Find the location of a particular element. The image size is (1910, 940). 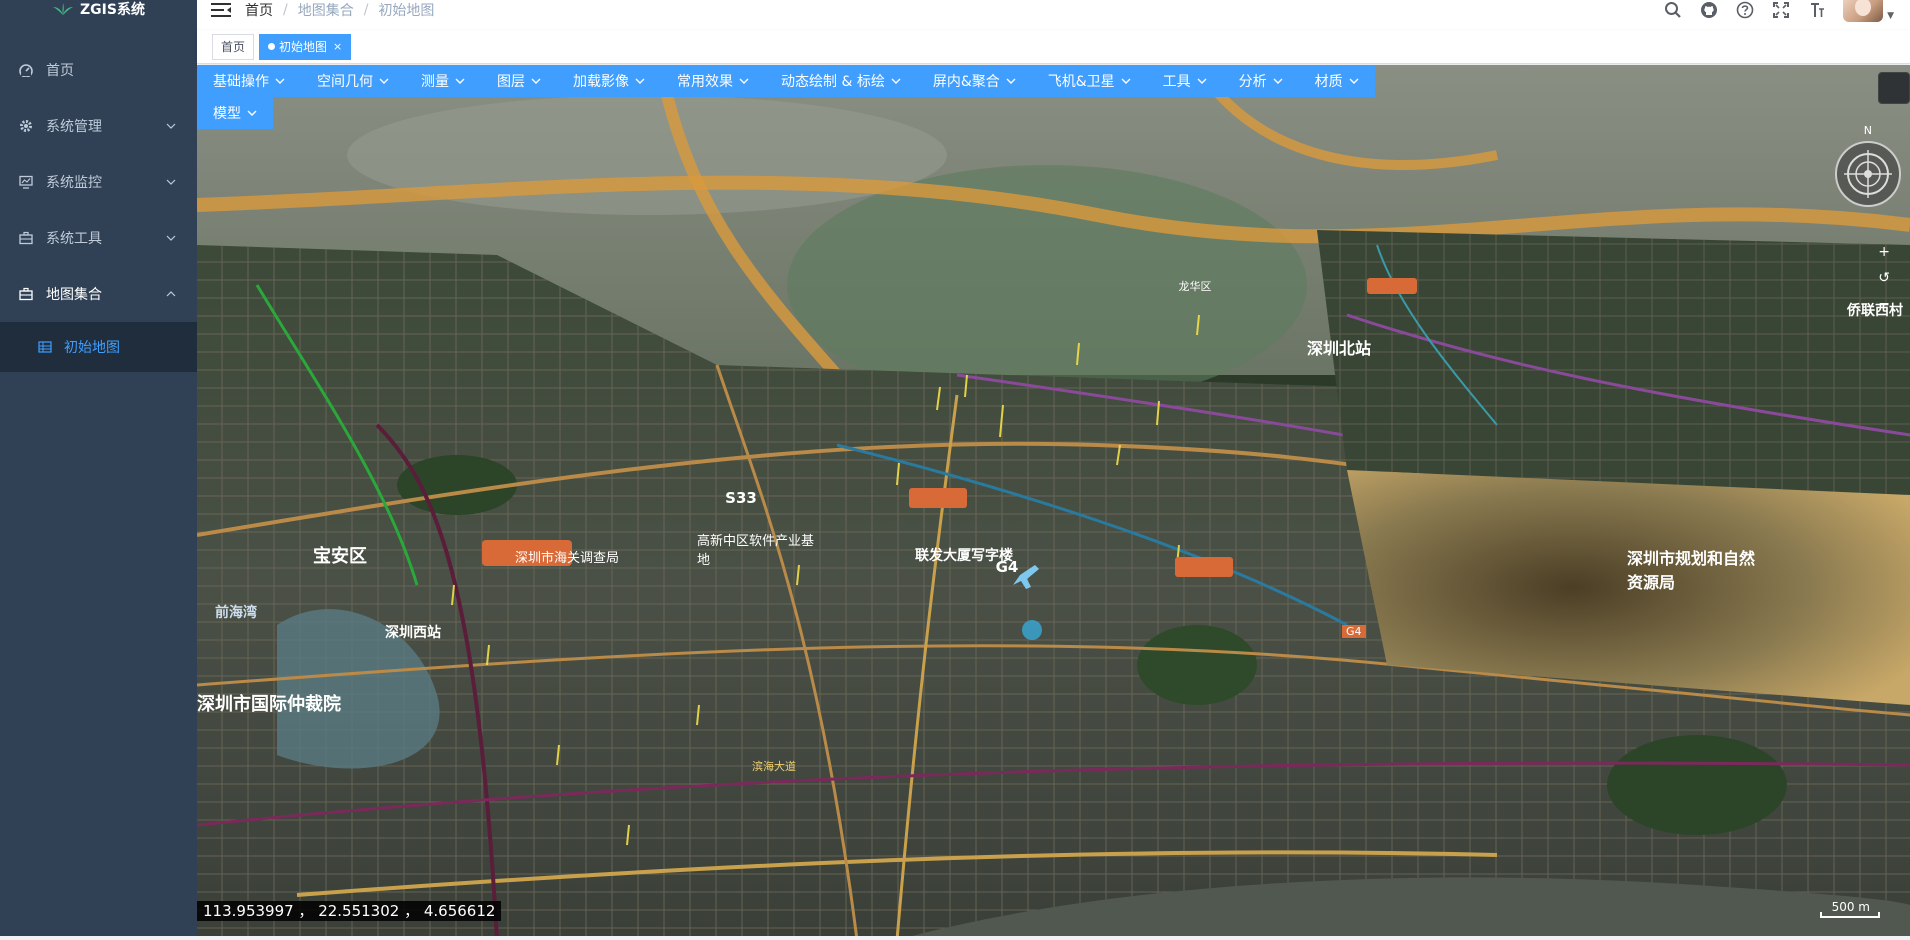

chevron-up-icon is located at coordinates (171, 294).